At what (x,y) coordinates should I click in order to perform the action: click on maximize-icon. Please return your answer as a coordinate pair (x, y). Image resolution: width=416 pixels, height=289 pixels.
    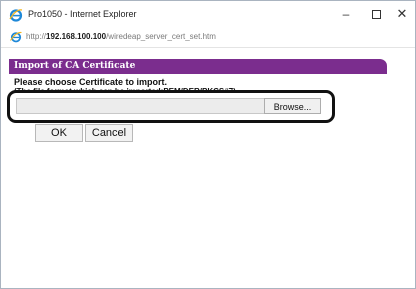
    Looking at the image, I should click on (376, 15).